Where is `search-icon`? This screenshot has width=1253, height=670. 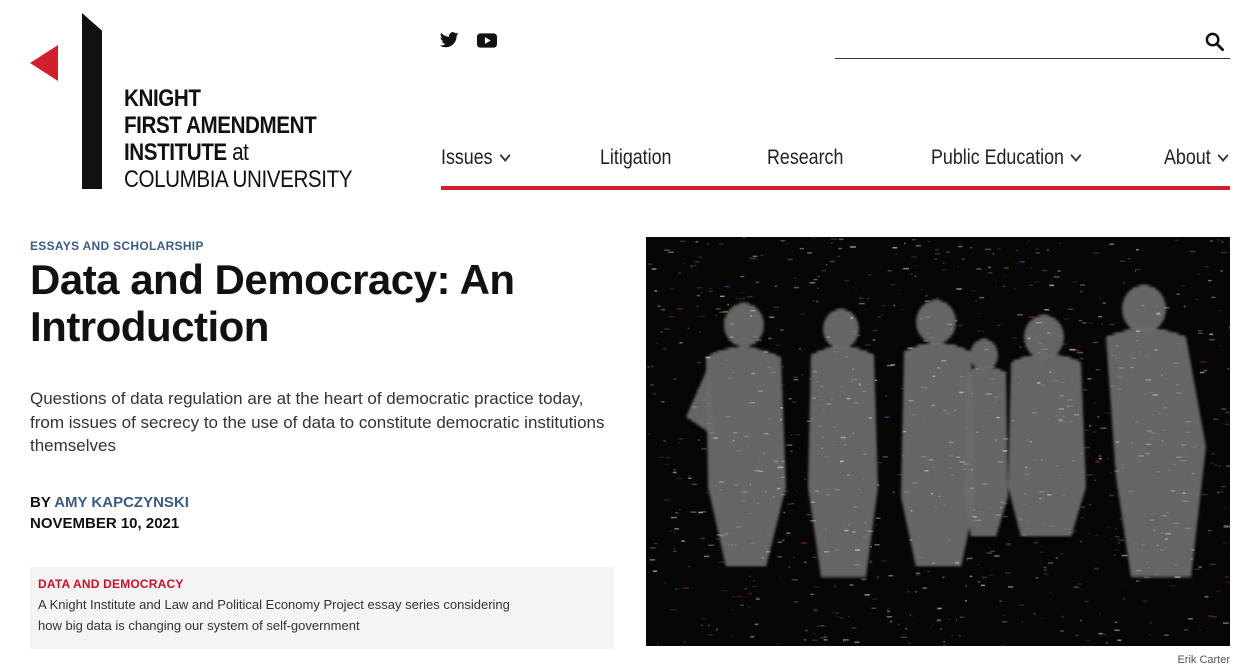
search-icon is located at coordinates (1214, 44).